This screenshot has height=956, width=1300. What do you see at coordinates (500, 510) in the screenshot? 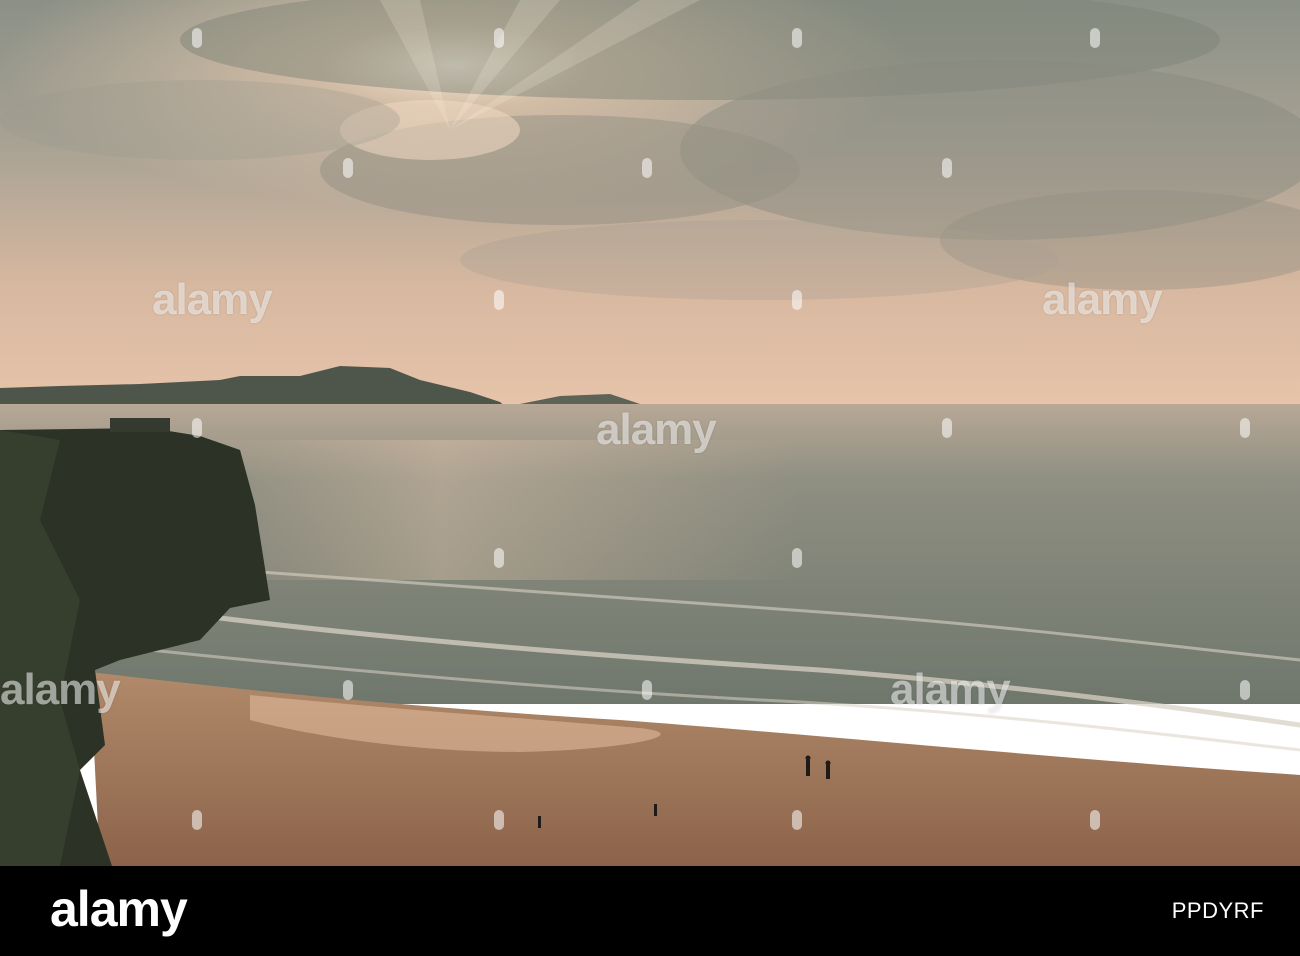
I see `sea-reflection` at bounding box center [500, 510].